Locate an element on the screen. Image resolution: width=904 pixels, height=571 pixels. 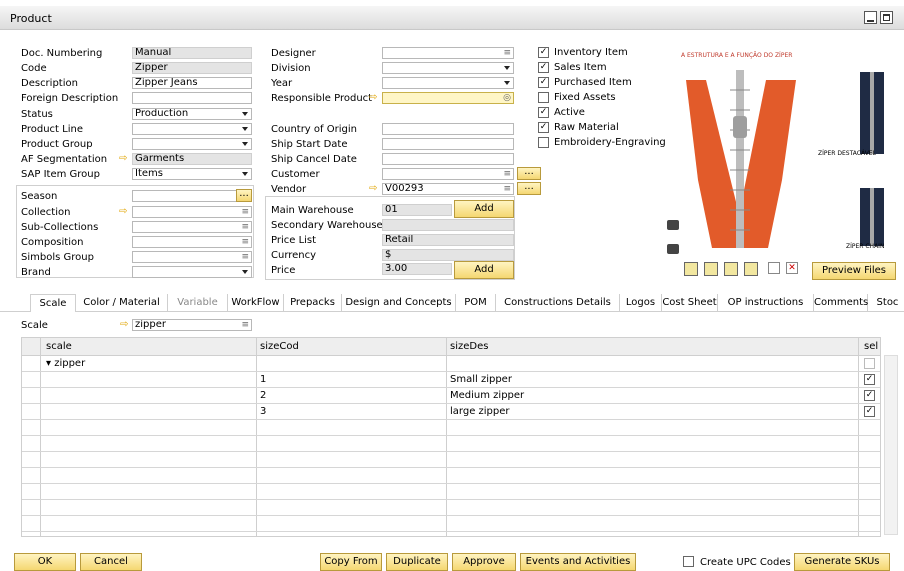
currency-field: $ is located at coordinates (448, 255).